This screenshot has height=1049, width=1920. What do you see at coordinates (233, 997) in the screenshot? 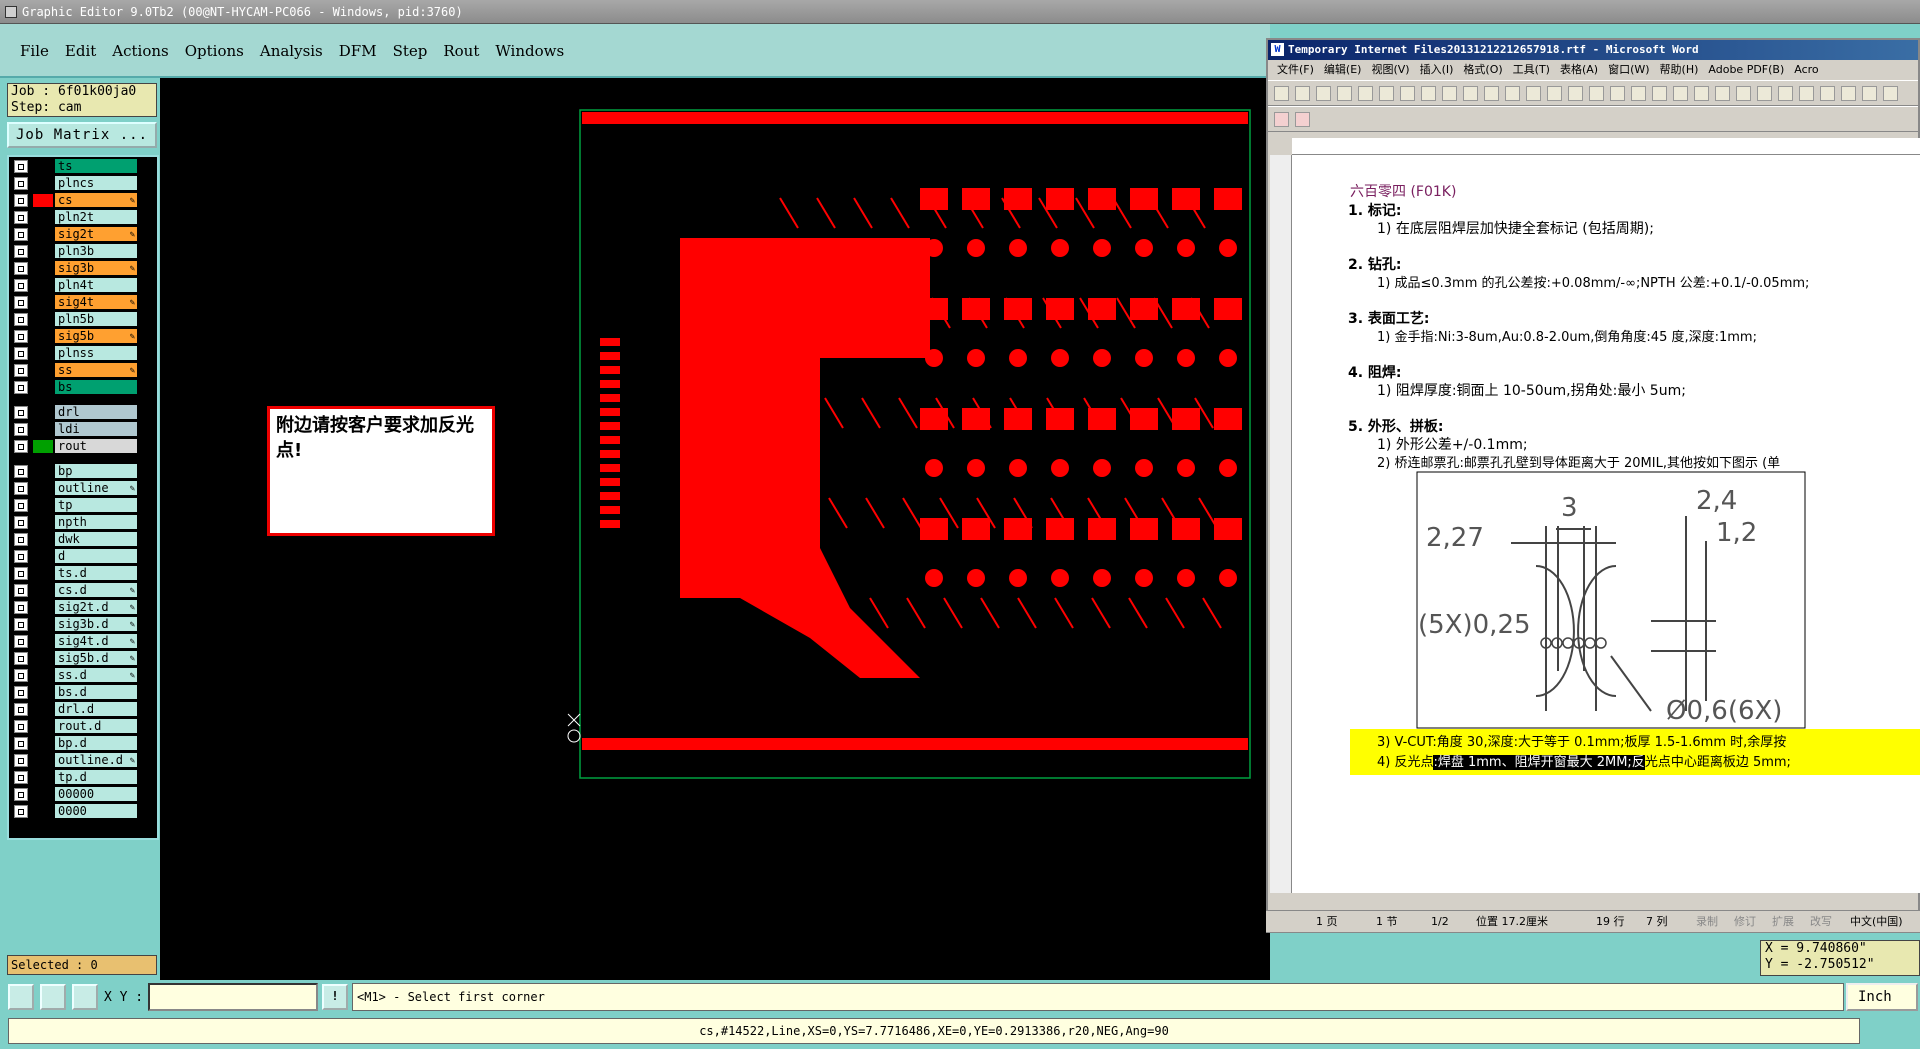
I see `xy-input` at bounding box center [233, 997].